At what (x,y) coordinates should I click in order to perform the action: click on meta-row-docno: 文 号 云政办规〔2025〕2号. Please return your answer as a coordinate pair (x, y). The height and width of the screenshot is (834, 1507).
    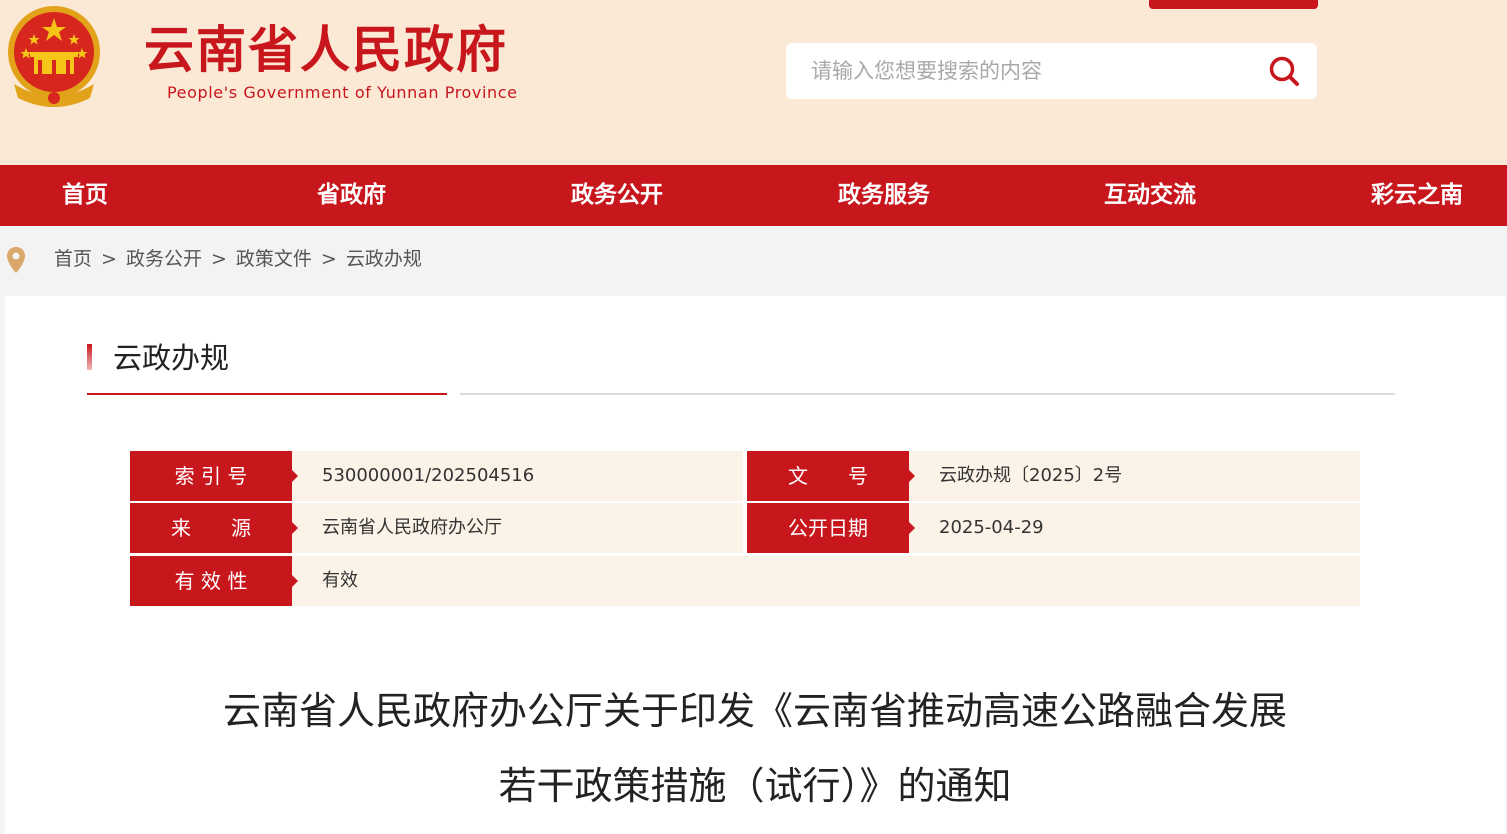
    Looking at the image, I should click on (1053, 476).